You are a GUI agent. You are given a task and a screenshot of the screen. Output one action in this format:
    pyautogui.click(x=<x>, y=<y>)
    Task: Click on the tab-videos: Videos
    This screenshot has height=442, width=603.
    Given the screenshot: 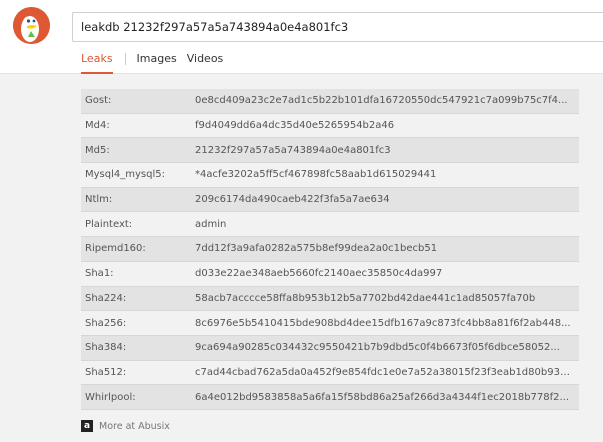 What is the action you would take?
    pyautogui.click(x=205, y=61)
    